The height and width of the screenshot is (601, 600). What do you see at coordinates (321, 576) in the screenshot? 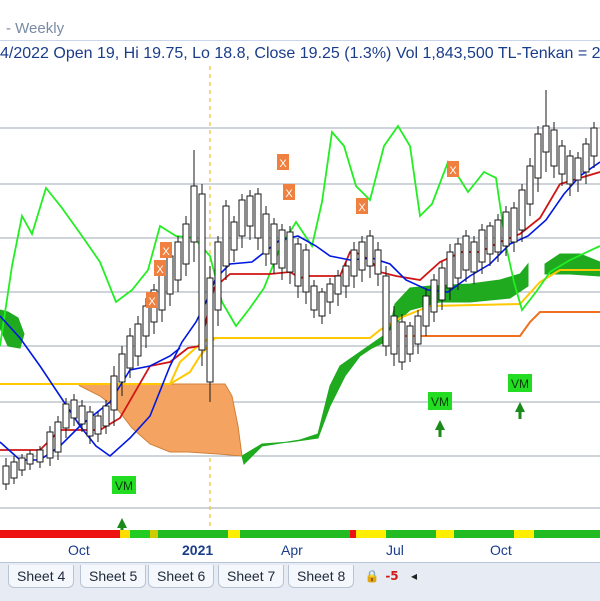
I see `tab-sheet-8: Sheet 8` at bounding box center [321, 576].